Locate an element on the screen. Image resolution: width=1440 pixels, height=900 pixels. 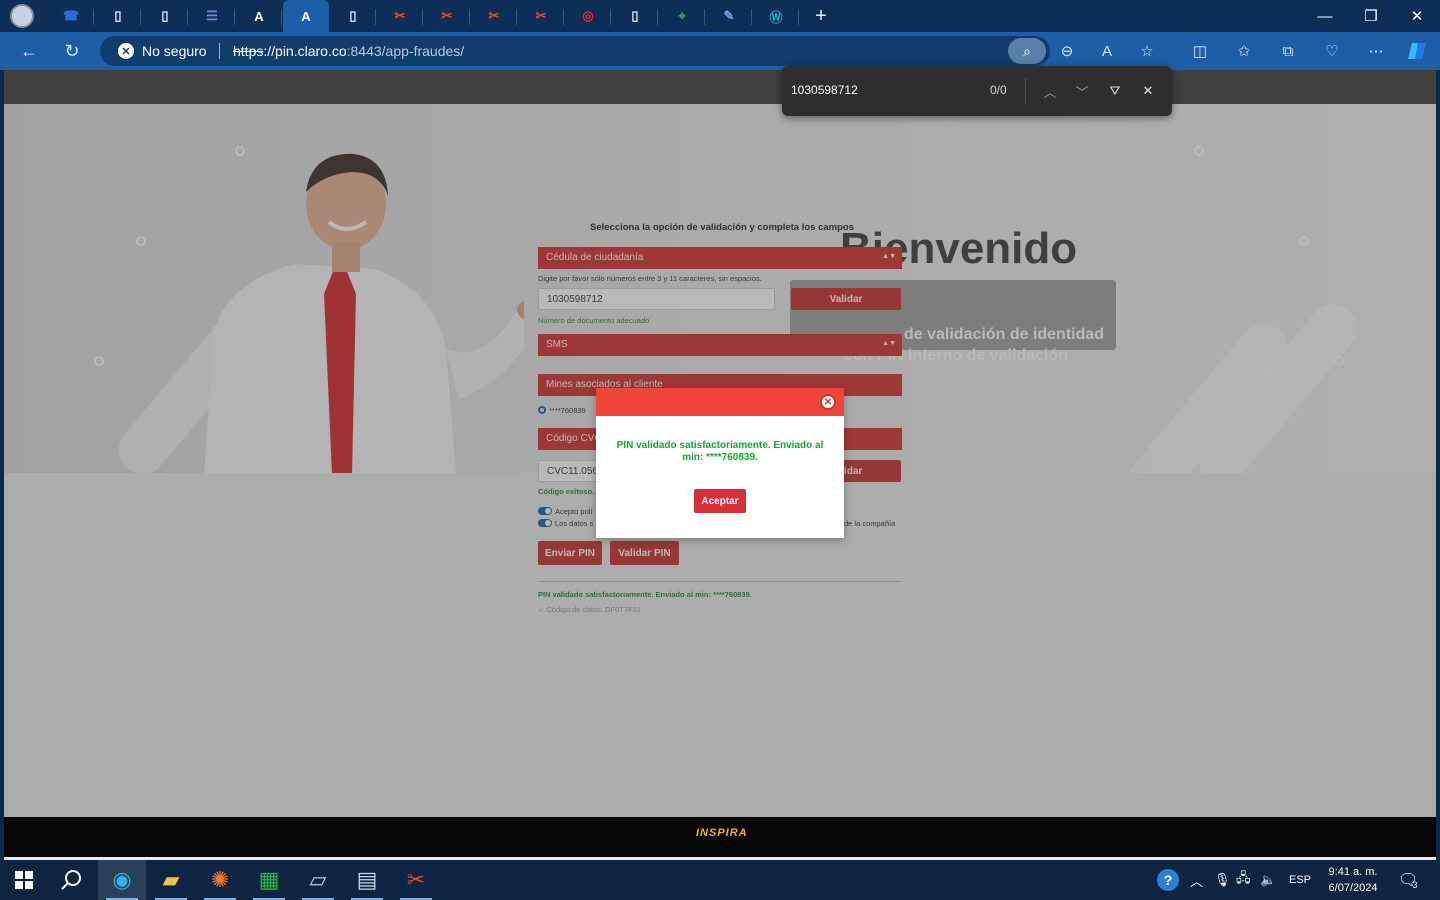
favorites-button: ✩ is located at coordinates (1244, 51).